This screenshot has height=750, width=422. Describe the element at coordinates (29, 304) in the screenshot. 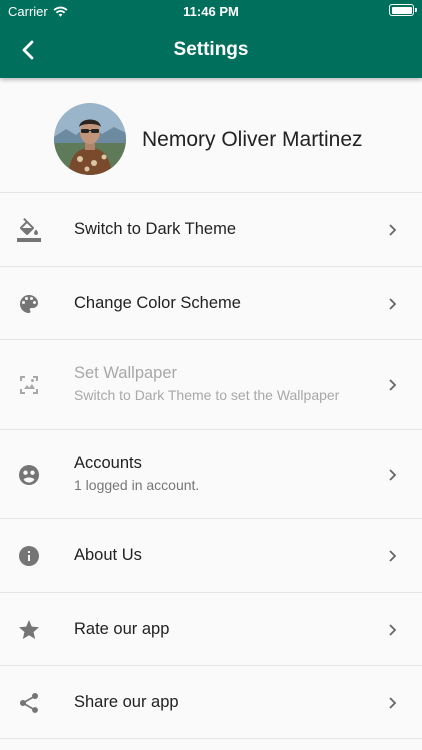

I see `palette-icon` at that location.